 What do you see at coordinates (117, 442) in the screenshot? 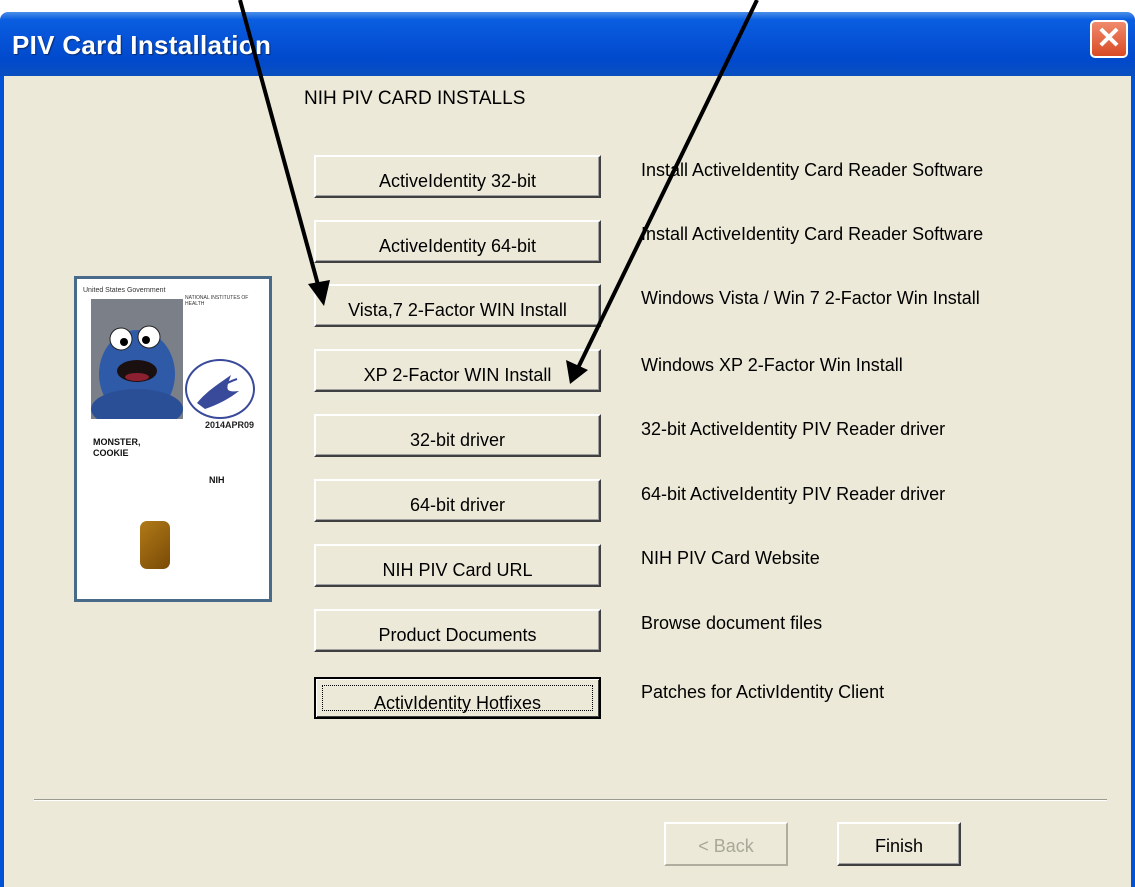
I see `card-holder-surname: MONSTER,` at bounding box center [117, 442].